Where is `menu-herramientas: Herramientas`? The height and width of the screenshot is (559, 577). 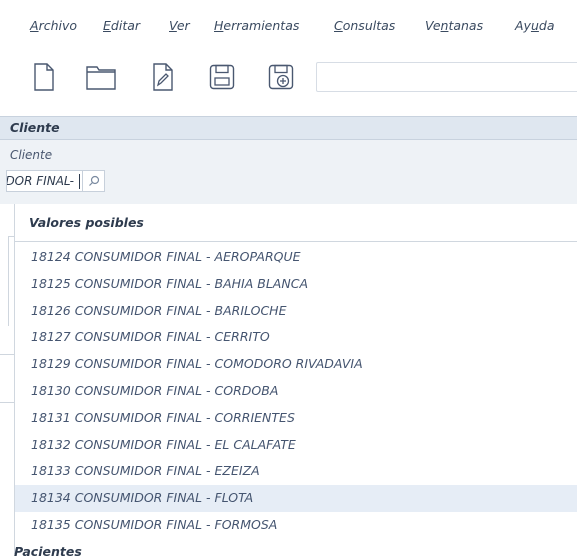
menu-herramientas: Herramientas is located at coordinates (256, 25).